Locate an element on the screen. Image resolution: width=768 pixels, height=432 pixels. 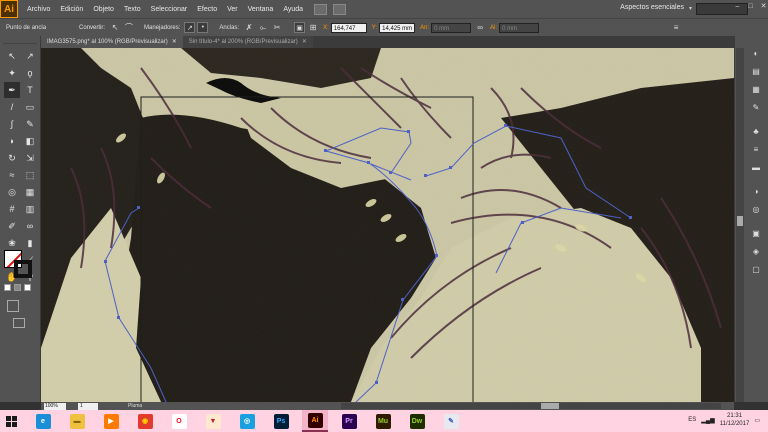
x-field: 164,747 mm is located at coordinates (348, 32).